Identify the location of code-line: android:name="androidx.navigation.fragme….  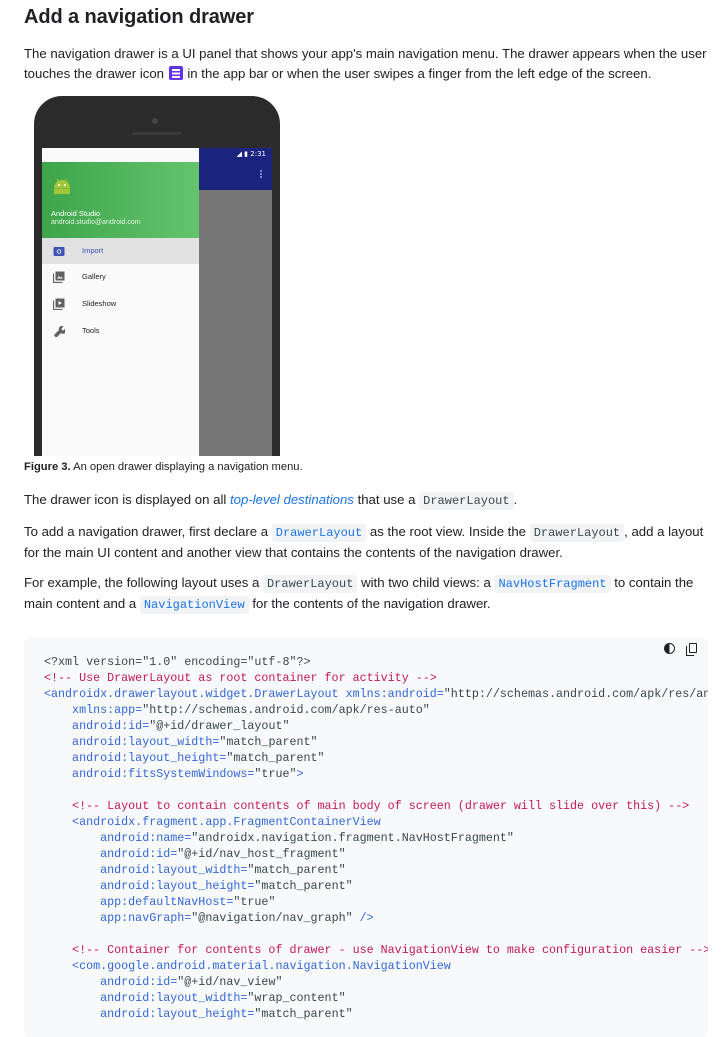
(279, 838).